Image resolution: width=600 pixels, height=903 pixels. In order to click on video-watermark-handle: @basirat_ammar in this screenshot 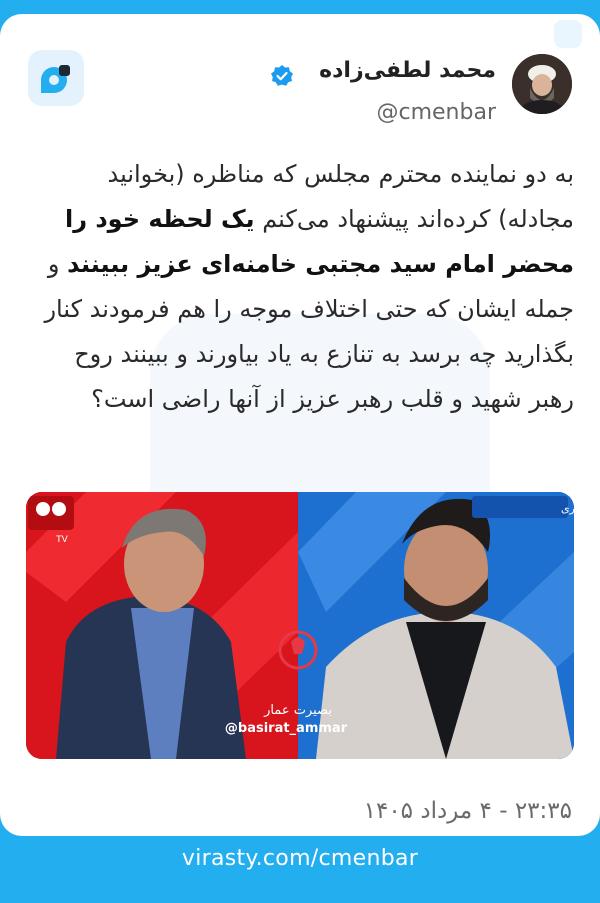, I will do `click(286, 728)`.